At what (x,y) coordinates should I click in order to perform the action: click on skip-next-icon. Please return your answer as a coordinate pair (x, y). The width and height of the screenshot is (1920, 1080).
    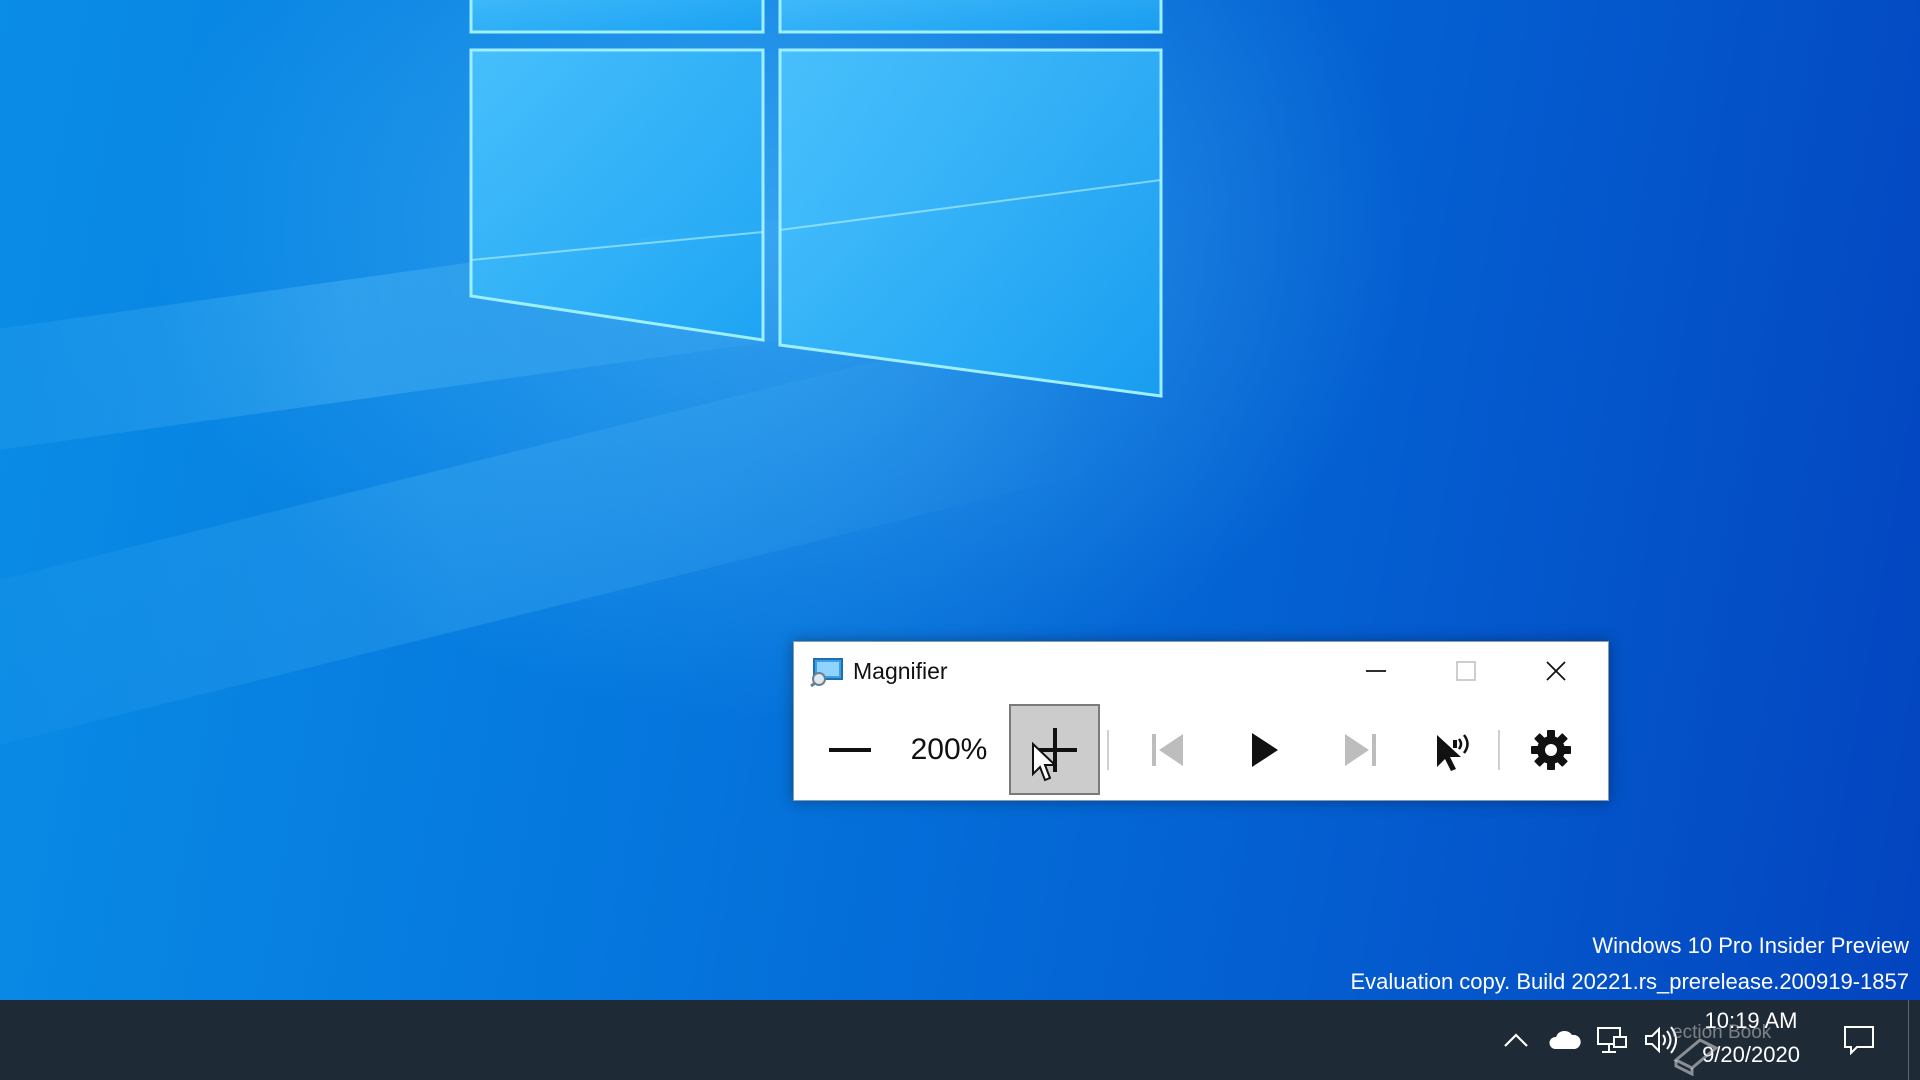
    Looking at the image, I should click on (1360, 750).